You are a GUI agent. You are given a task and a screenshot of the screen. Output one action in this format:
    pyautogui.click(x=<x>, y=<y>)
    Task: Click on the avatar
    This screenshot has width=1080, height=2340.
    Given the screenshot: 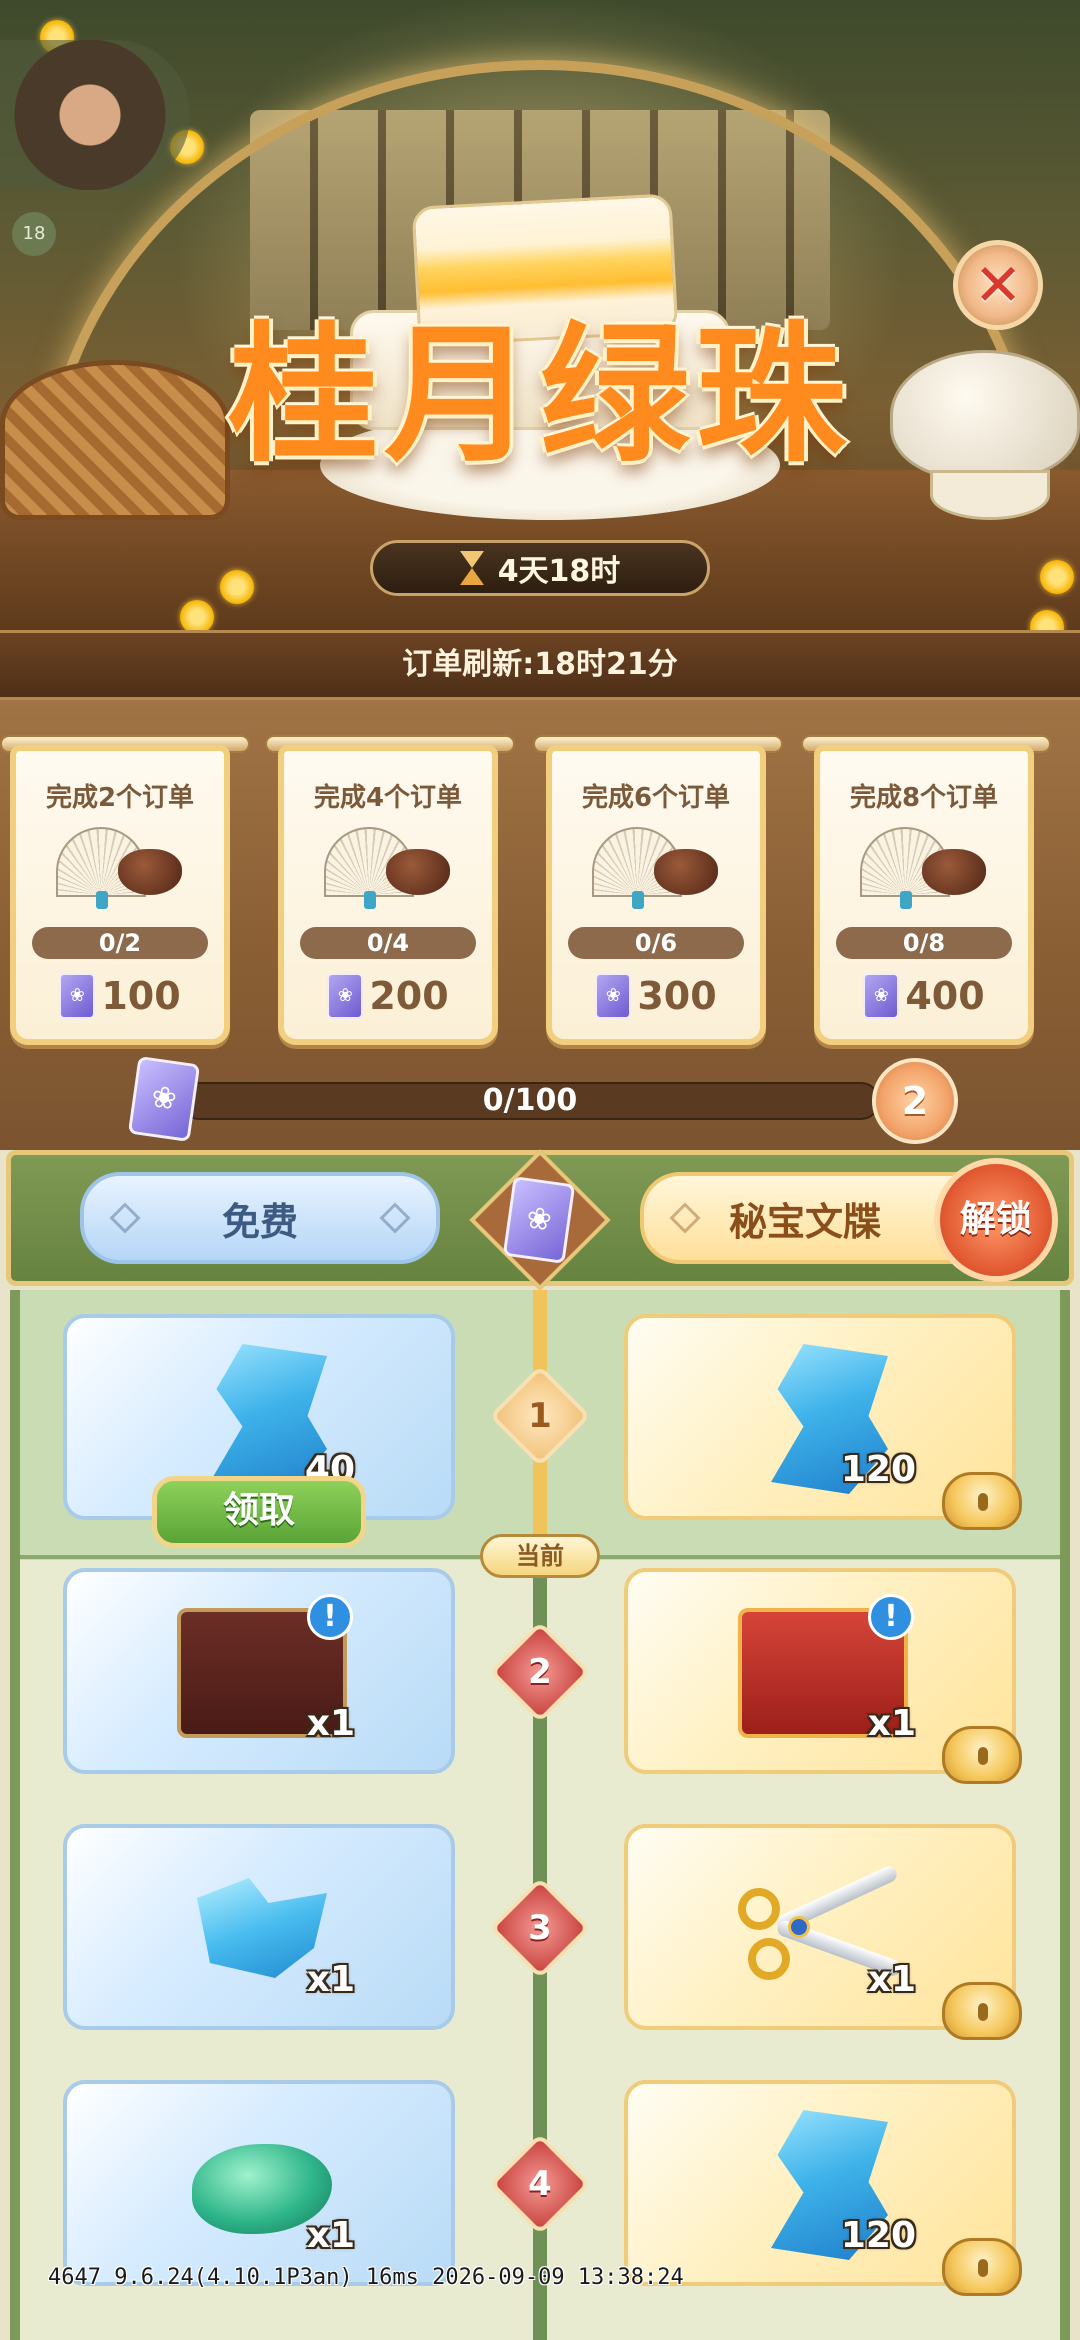 What is the action you would take?
    pyautogui.click(x=95, y=115)
    